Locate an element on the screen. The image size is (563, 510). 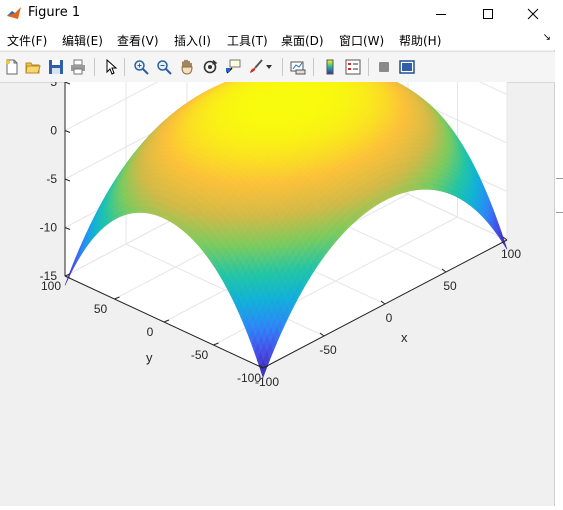
pointer-icon is located at coordinates (111, 67).